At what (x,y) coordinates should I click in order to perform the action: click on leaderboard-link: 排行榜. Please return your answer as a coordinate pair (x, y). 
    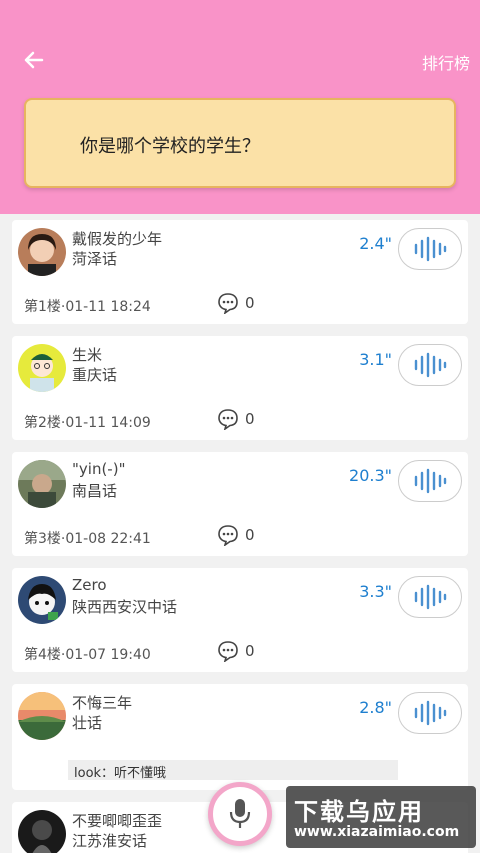
    Looking at the image, I should click on (446, 62).